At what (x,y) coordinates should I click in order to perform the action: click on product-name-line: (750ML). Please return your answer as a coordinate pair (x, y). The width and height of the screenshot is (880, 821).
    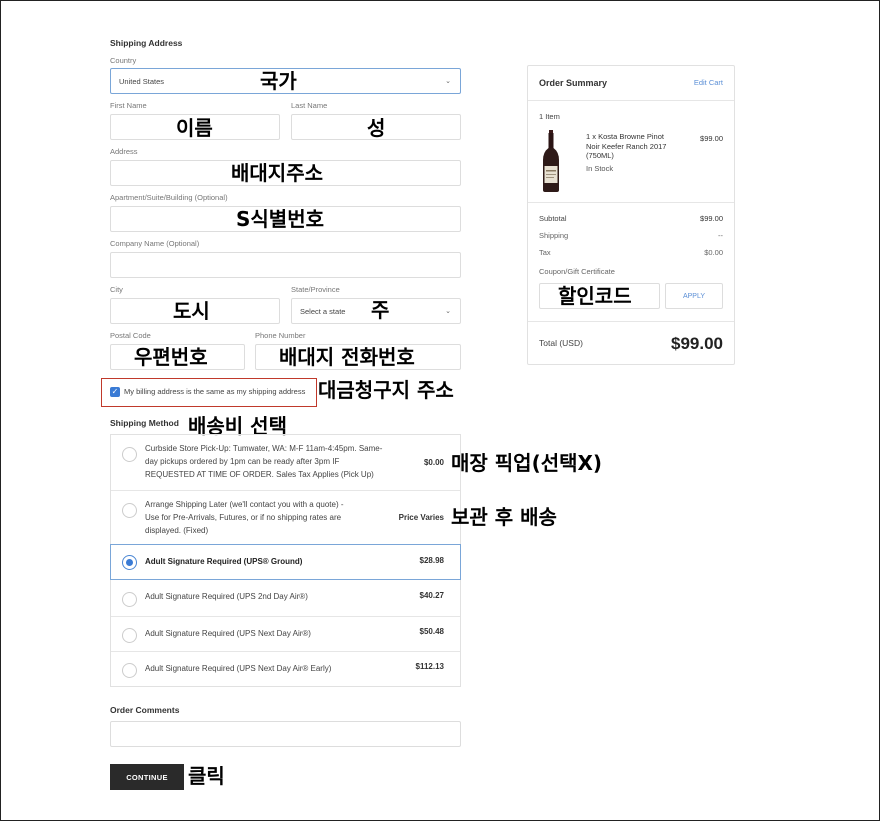
    Looking at the image, I should click on (600, 155).